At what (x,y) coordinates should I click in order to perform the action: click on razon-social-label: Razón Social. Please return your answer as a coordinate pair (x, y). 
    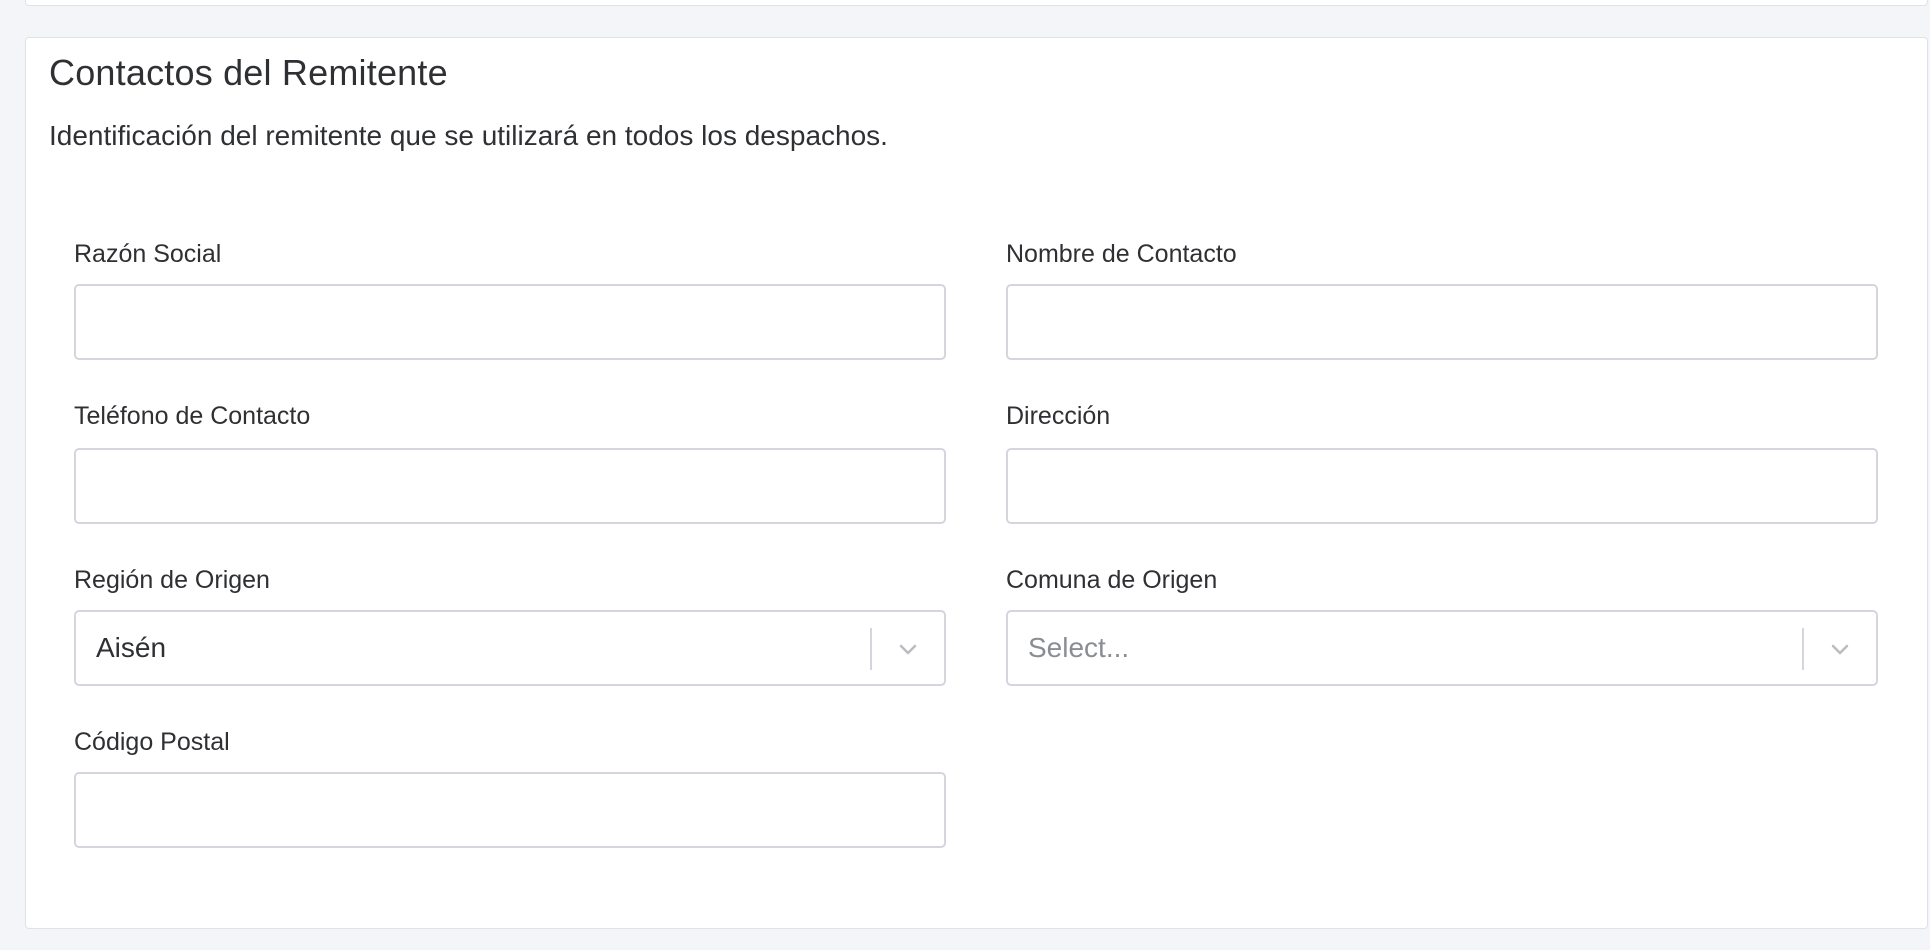
    Looking at the image, I should click on (148, 254).